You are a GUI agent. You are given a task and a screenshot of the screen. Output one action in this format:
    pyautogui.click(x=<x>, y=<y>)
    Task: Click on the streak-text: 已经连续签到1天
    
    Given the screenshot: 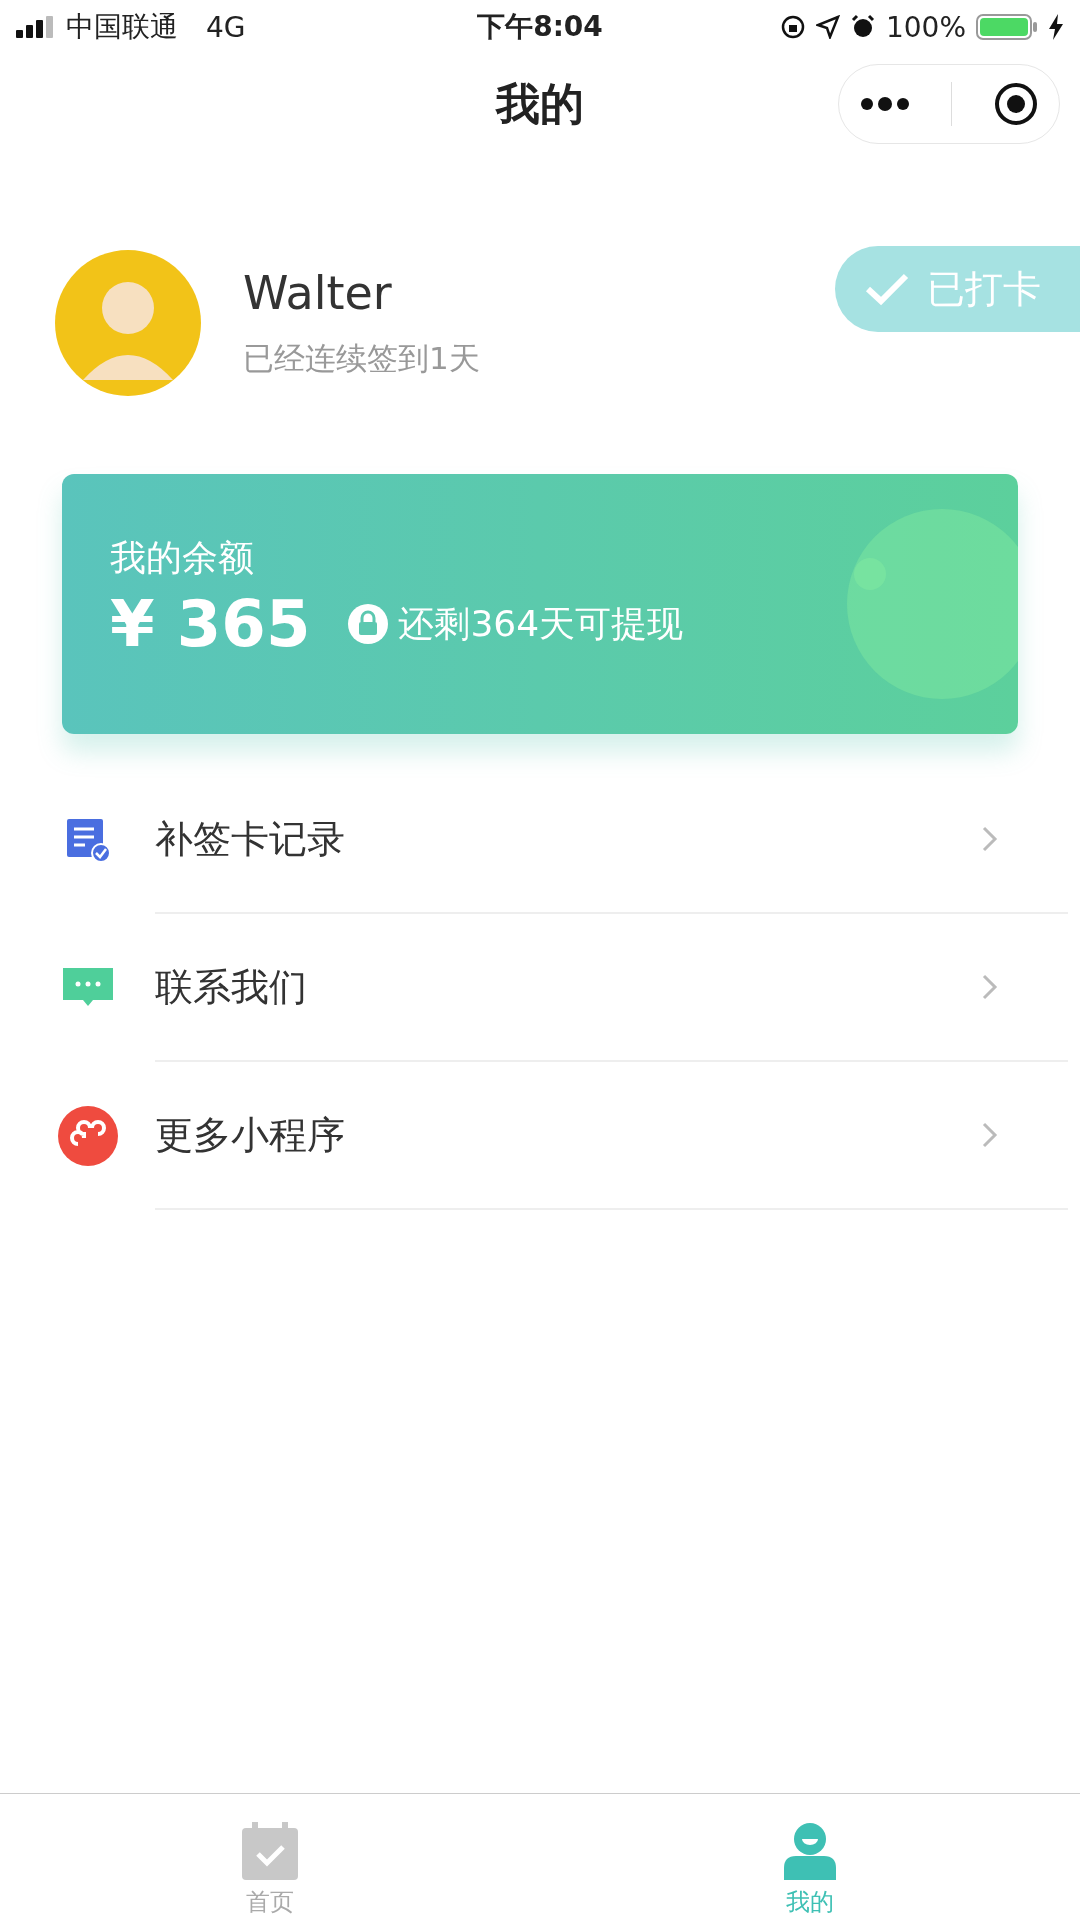 What is the action you would take?
    pyautogui.click(x=361, y=358)
    